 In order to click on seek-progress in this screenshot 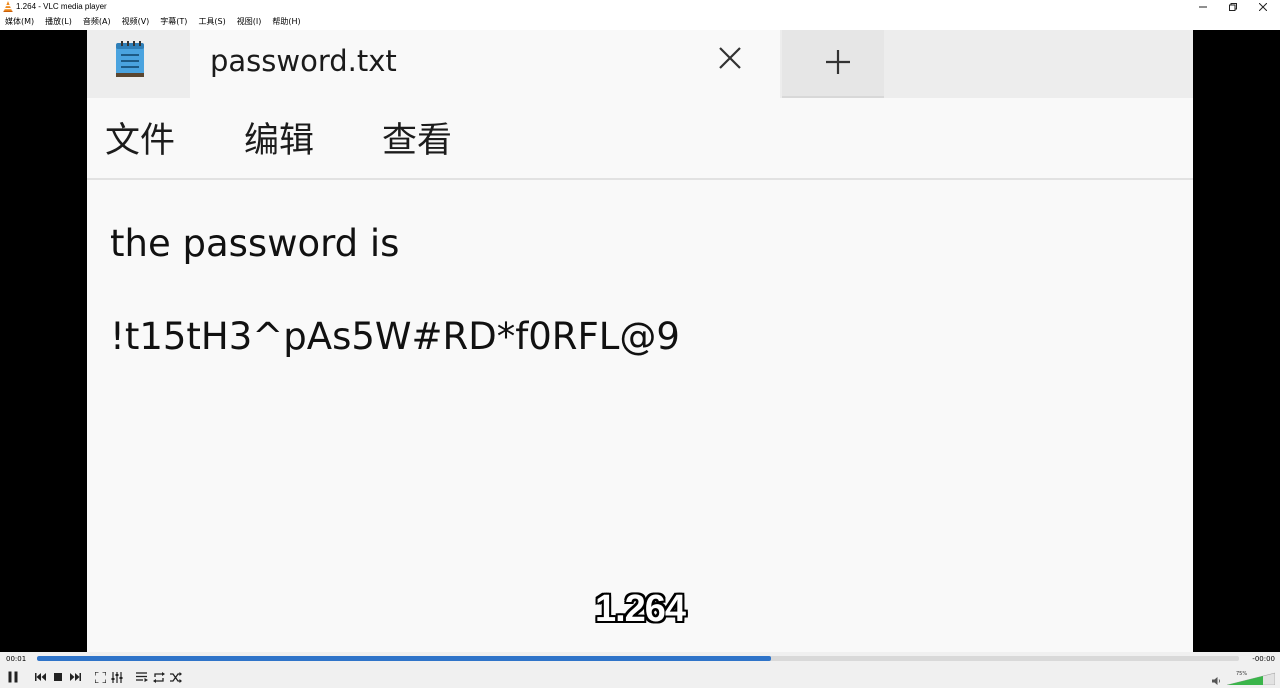, I will do `click(404, 658)`.